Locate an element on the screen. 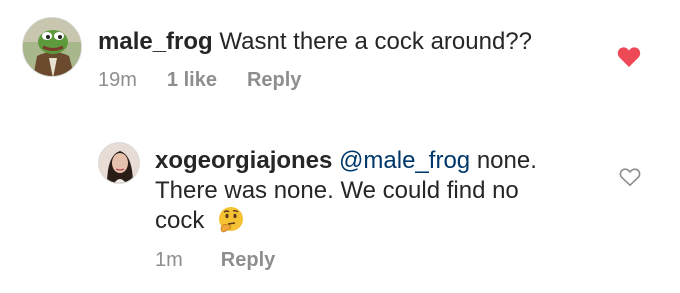 The height and width of the screenshot is (293, 680). comment-meta: 19m 1 like Reply is located at coordinates (199, 80).